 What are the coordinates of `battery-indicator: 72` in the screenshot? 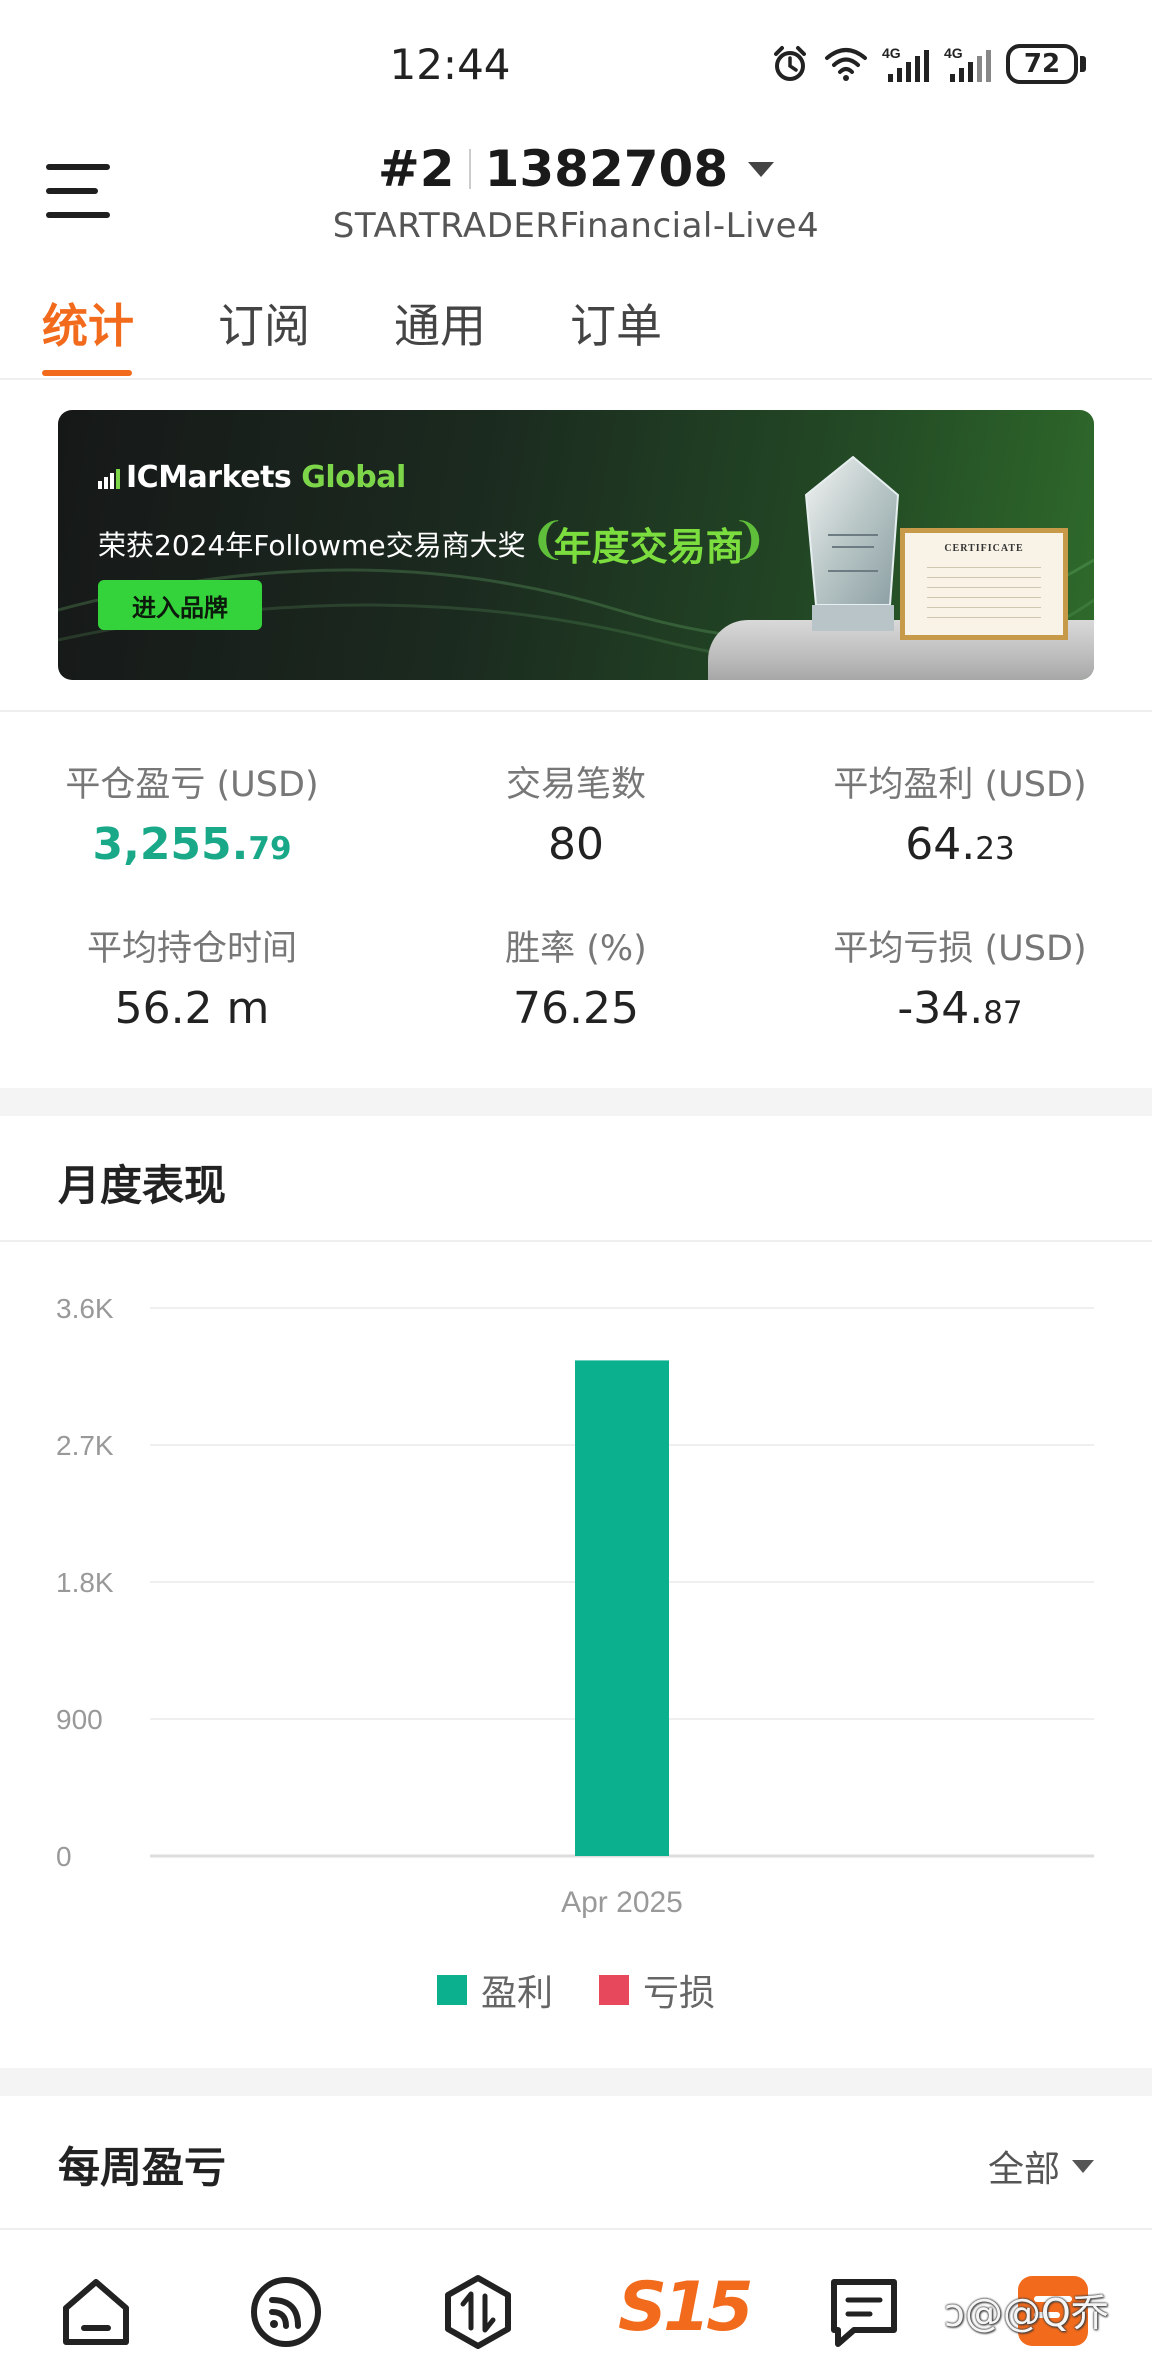 It's located at (1046, 64).